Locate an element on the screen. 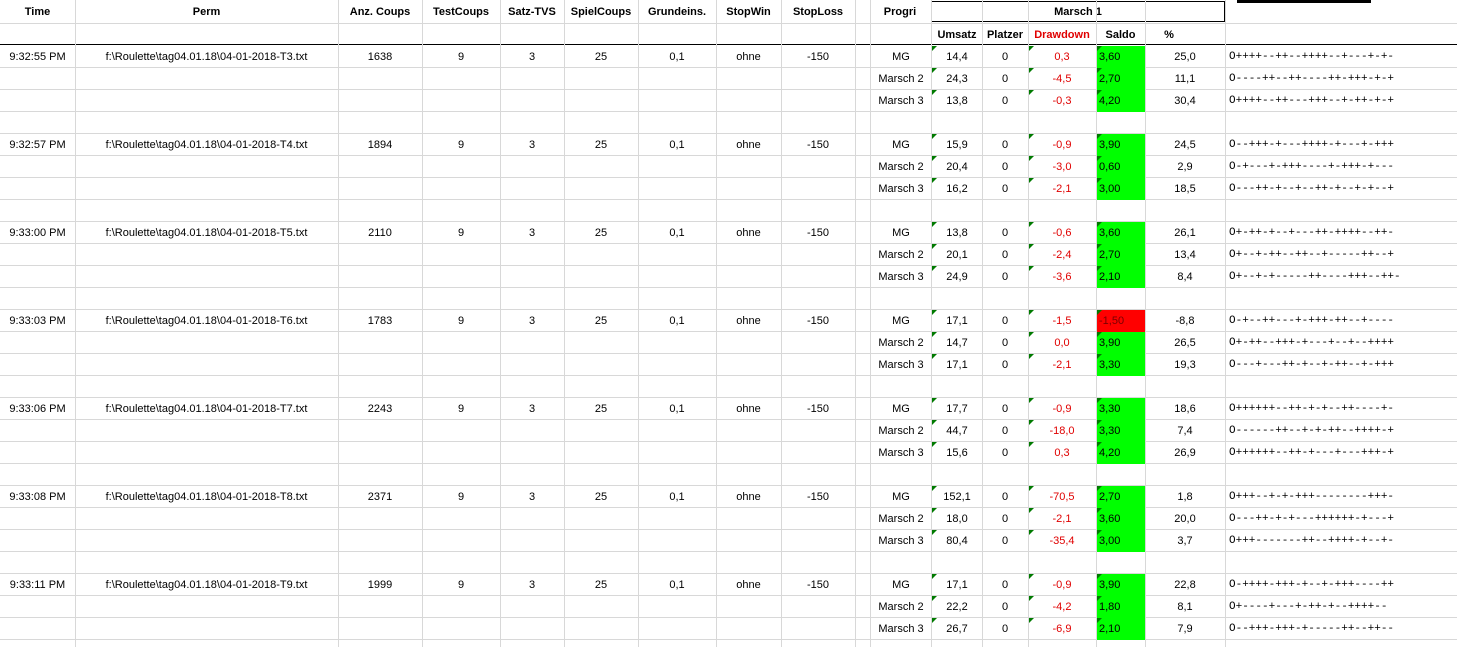  row-sequence: O--+++-+---++++-+---+-+++ is located at coordinates (1343, 145).